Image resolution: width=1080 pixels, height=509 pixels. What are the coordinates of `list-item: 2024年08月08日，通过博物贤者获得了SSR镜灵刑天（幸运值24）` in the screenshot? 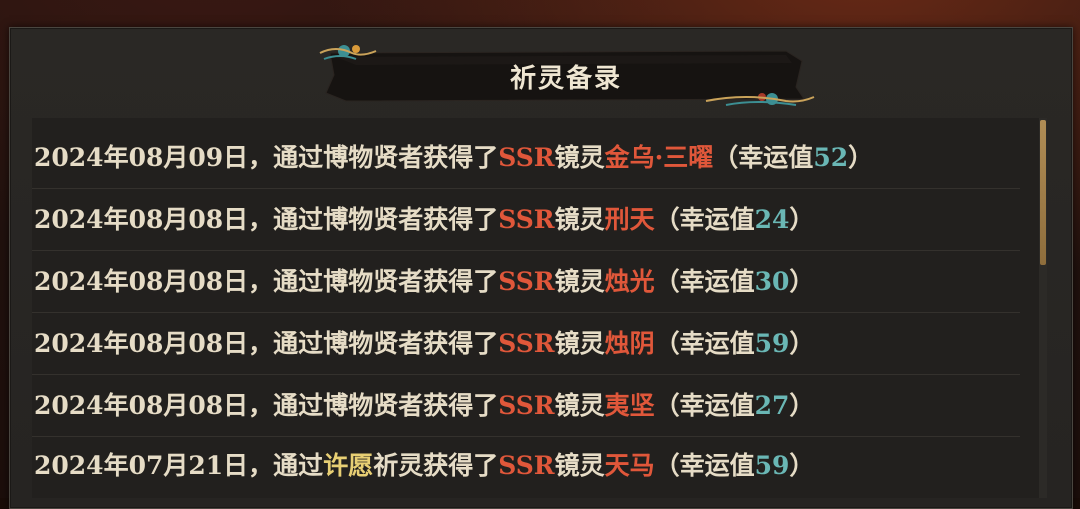 It's located at (526, 220).